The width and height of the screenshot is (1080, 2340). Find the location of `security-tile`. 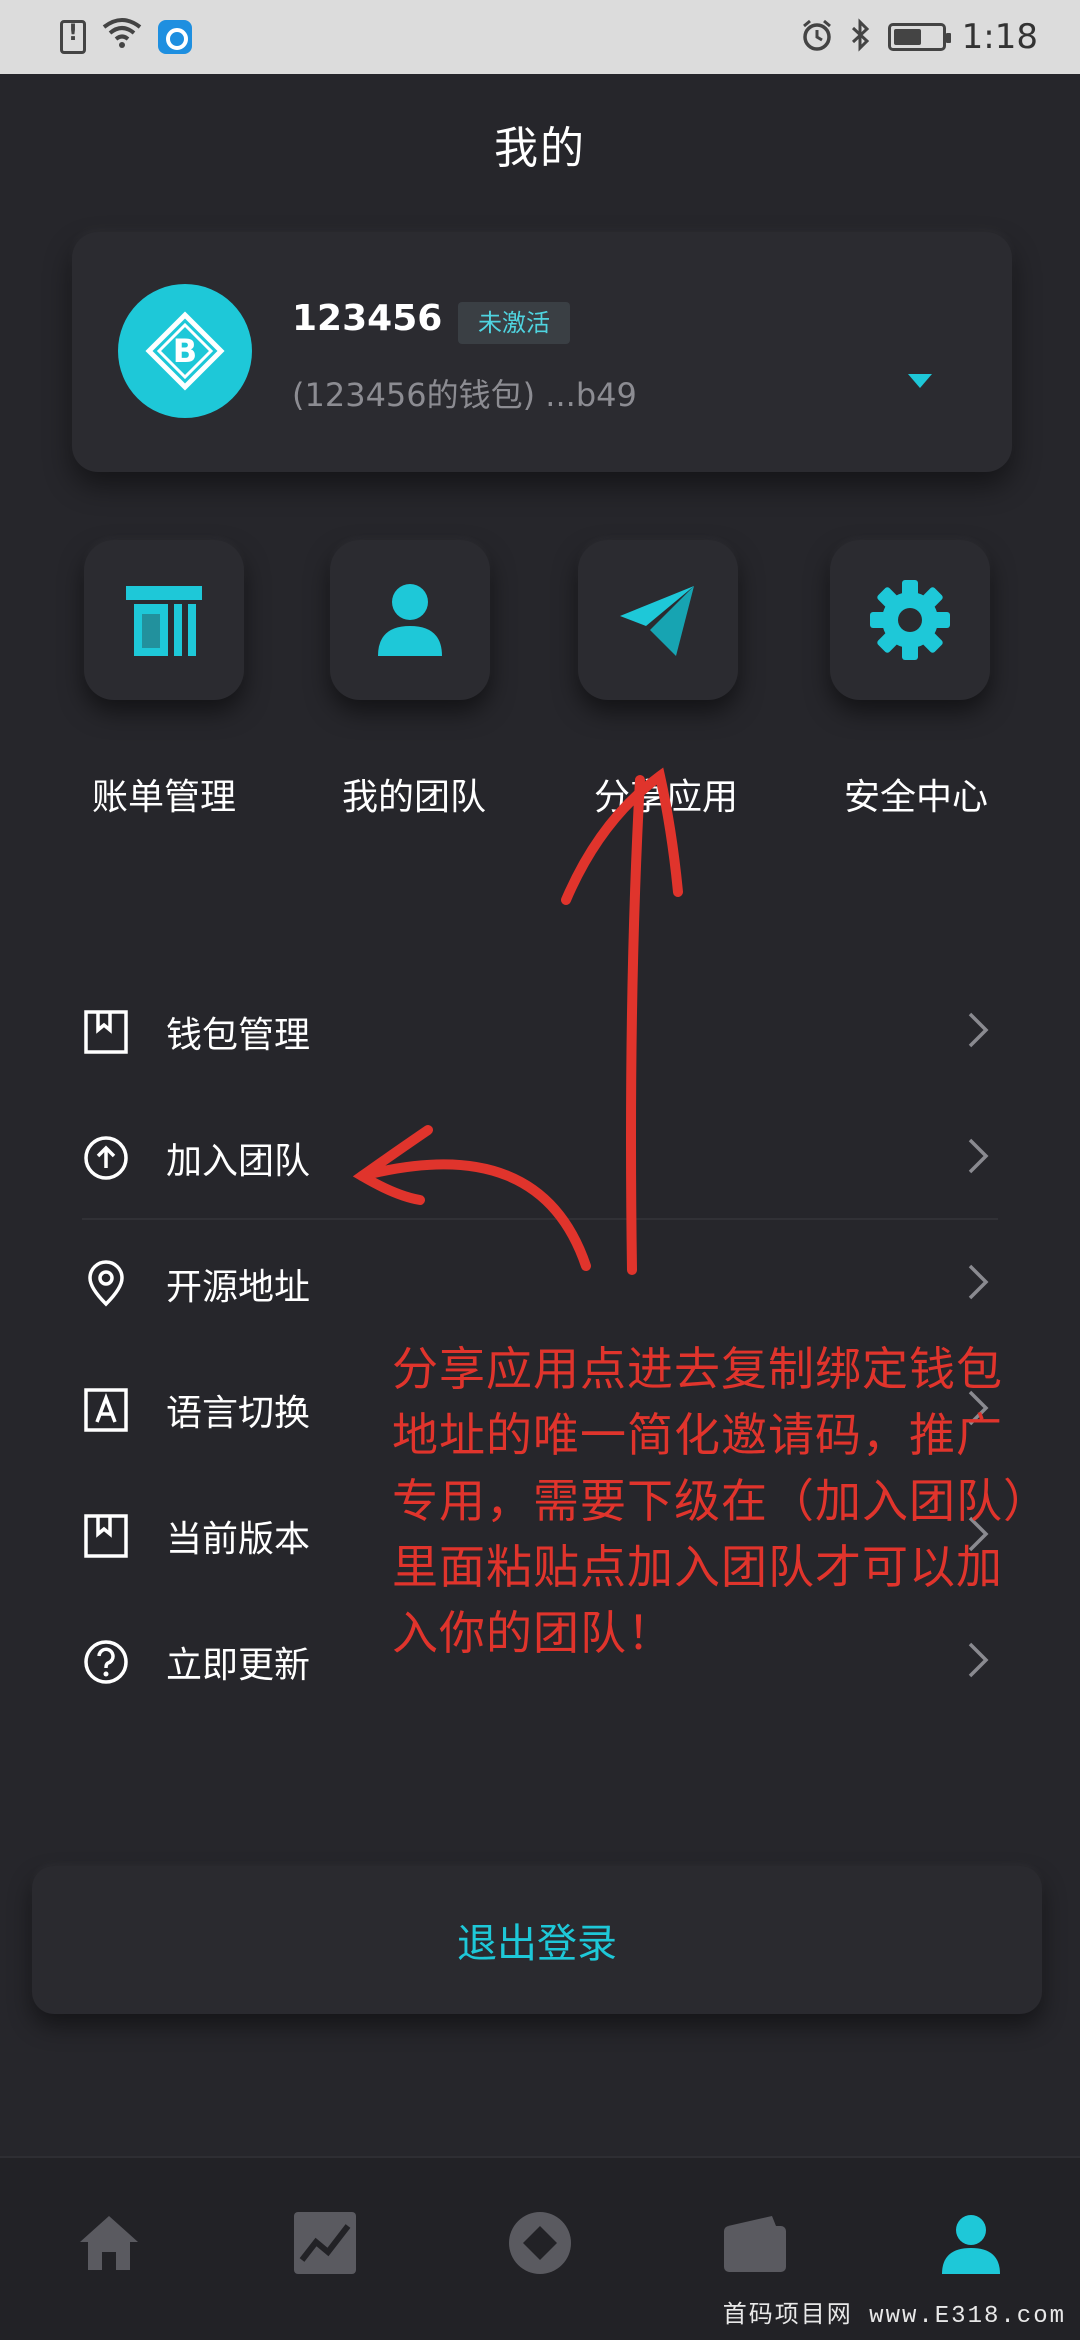

security-tile is located at coordinates (910, 620).